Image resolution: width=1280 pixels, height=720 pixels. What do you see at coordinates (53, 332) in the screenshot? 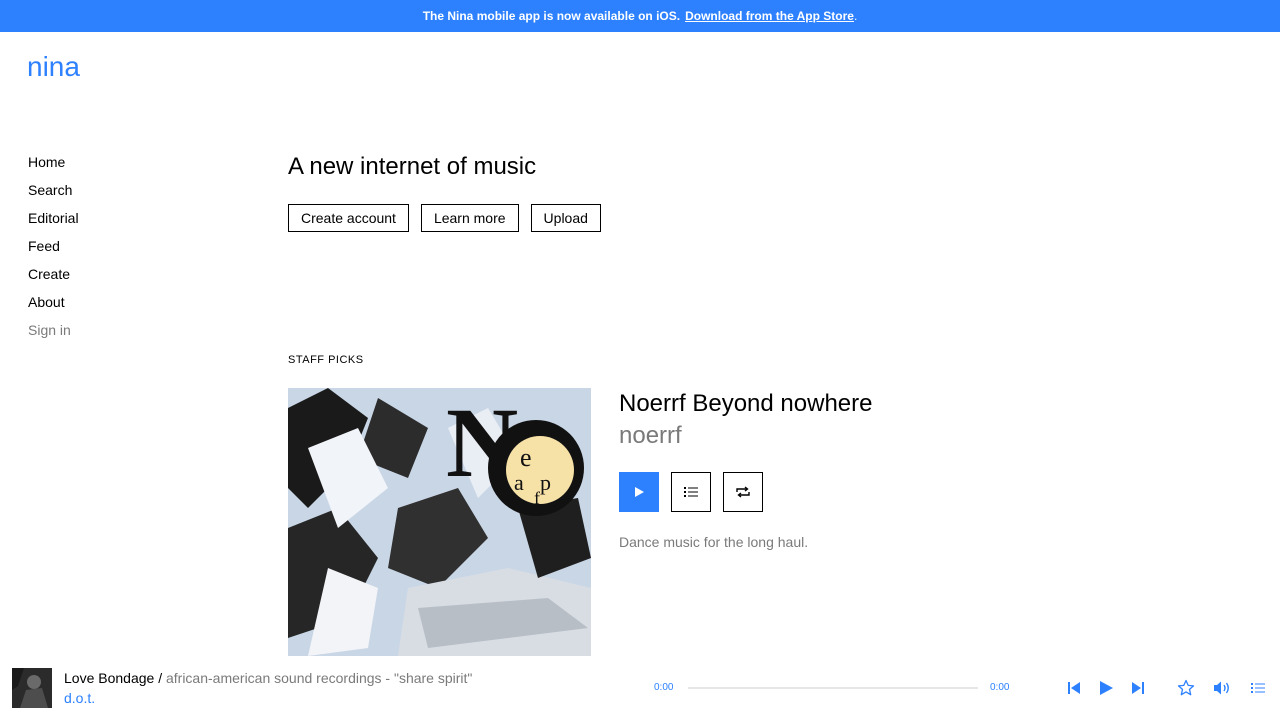
I see `nav-item-sign-in: Sign in` at bounding box center [53, 332].